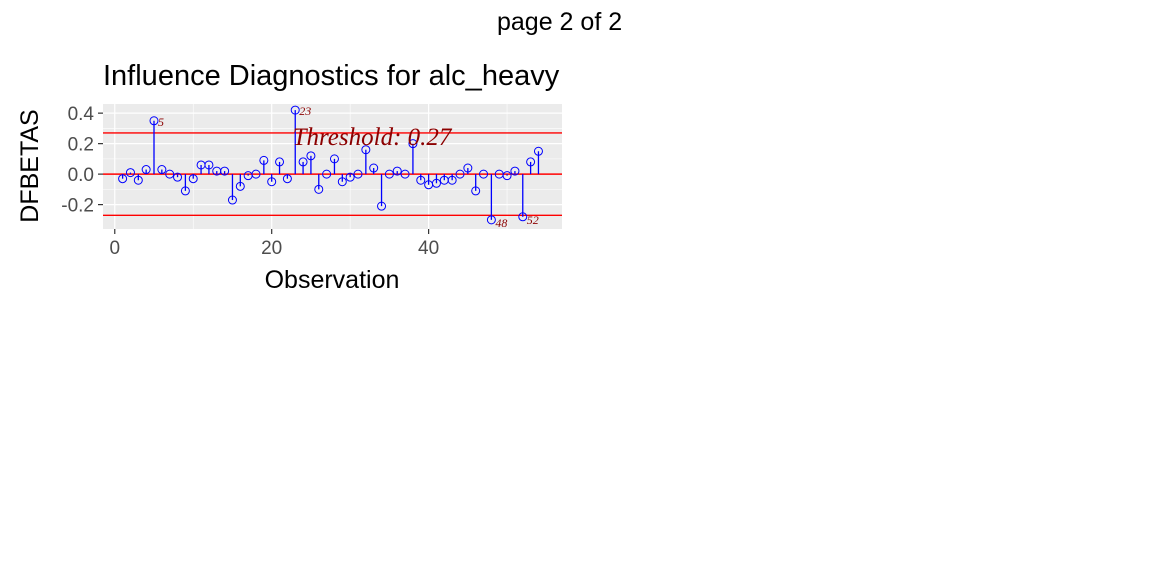 This screenshot has height=576, width=1152. Describe the element at coordinates (332, 280) in the screenshot. I see `x-axis-title: Observation` at that location.